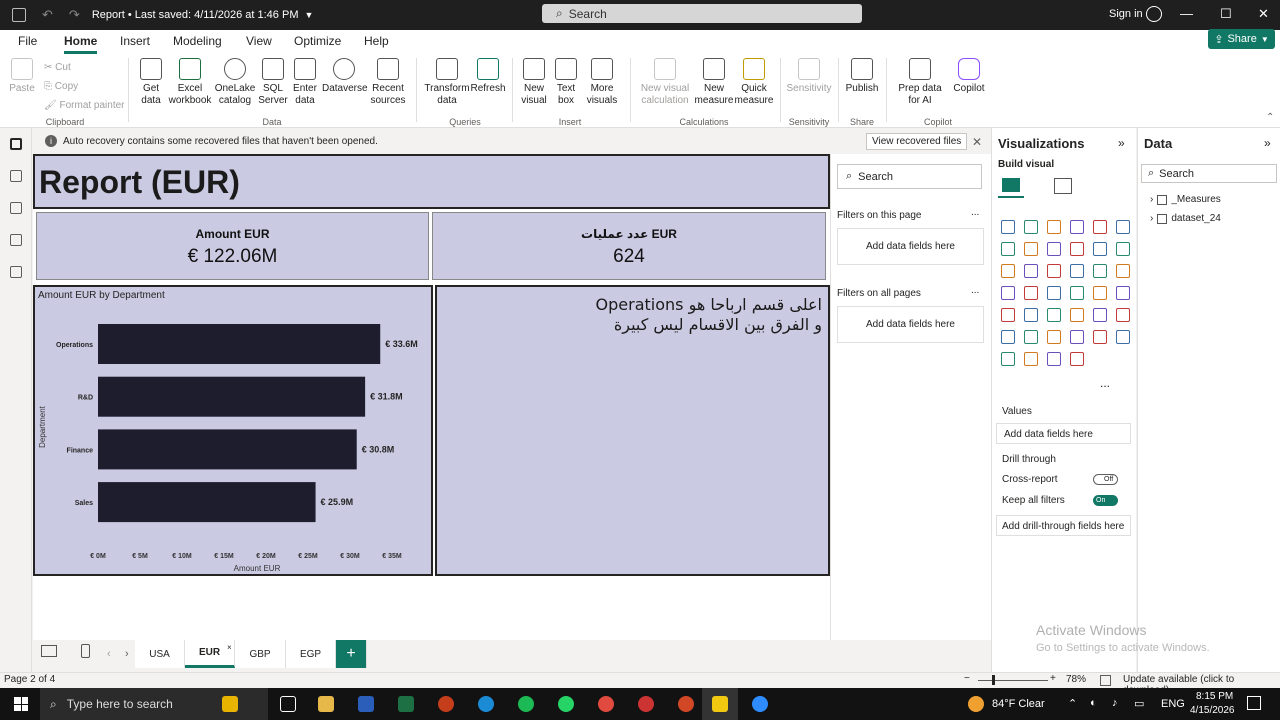 The image size is (1280, 720). I want to click on menu-home: Home, so click(81, 44).